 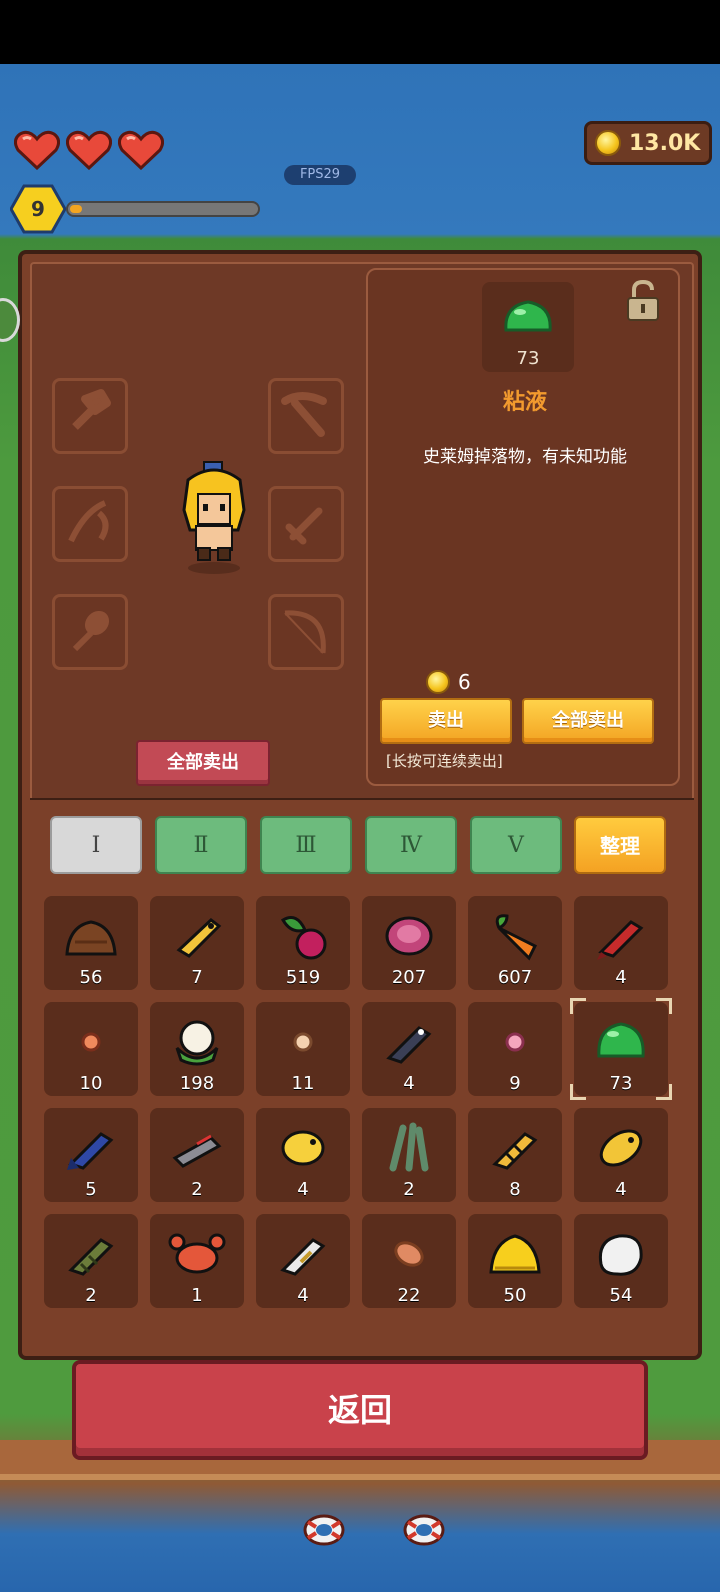 What do you see at coordinates (197, 1083) in the screenshot?
I see `inventory-slot-count: 198` at bounding box center [197, 1083].